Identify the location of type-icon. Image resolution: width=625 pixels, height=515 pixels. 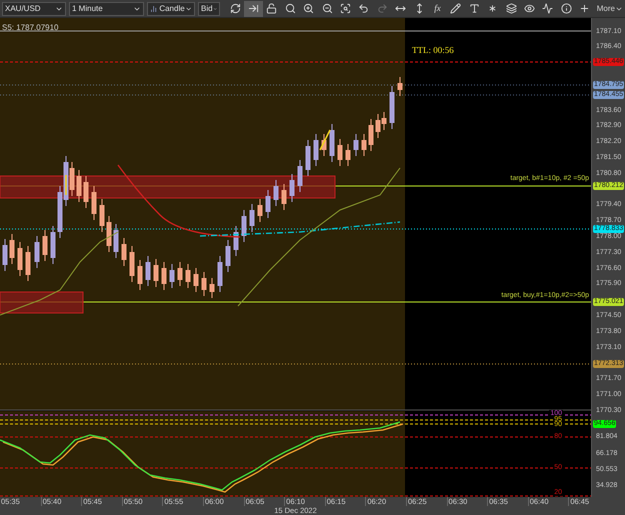
(474, 8).